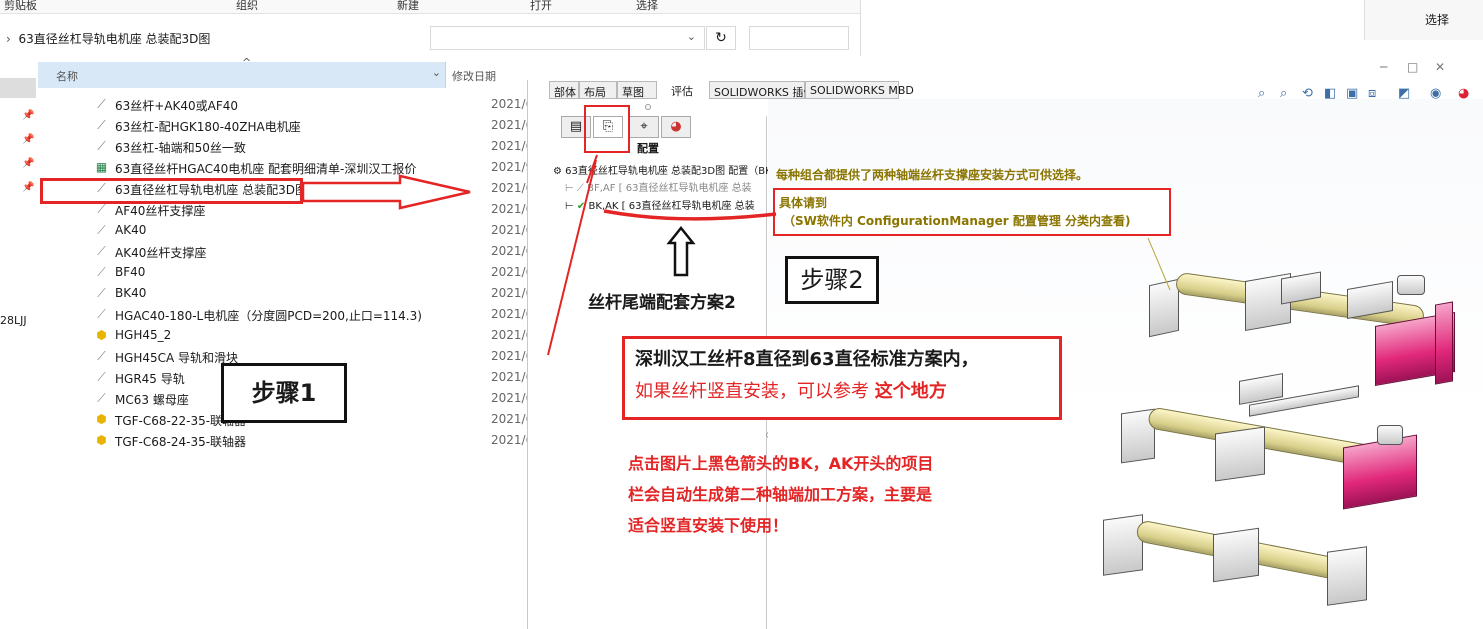 This screenshot has width=1483, height=629. Describe the element at coordinates (386, 192) in the screenshot. I see `red-arrow-right` at that location.